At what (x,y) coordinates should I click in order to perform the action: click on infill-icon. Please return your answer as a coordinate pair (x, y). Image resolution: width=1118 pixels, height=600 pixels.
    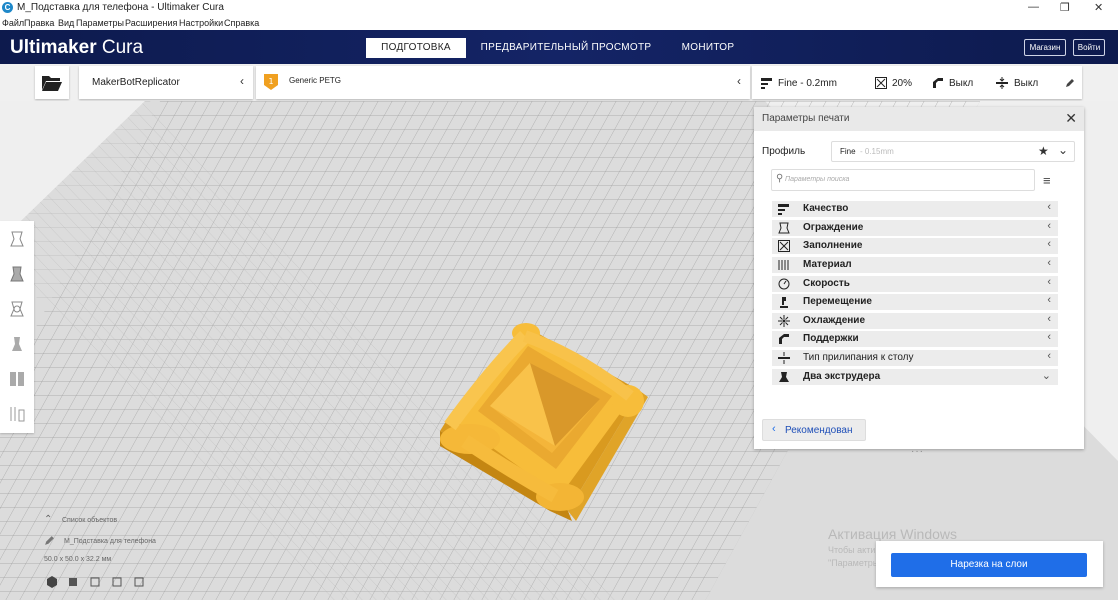
    Looking at the image, I should click on (784, 246).